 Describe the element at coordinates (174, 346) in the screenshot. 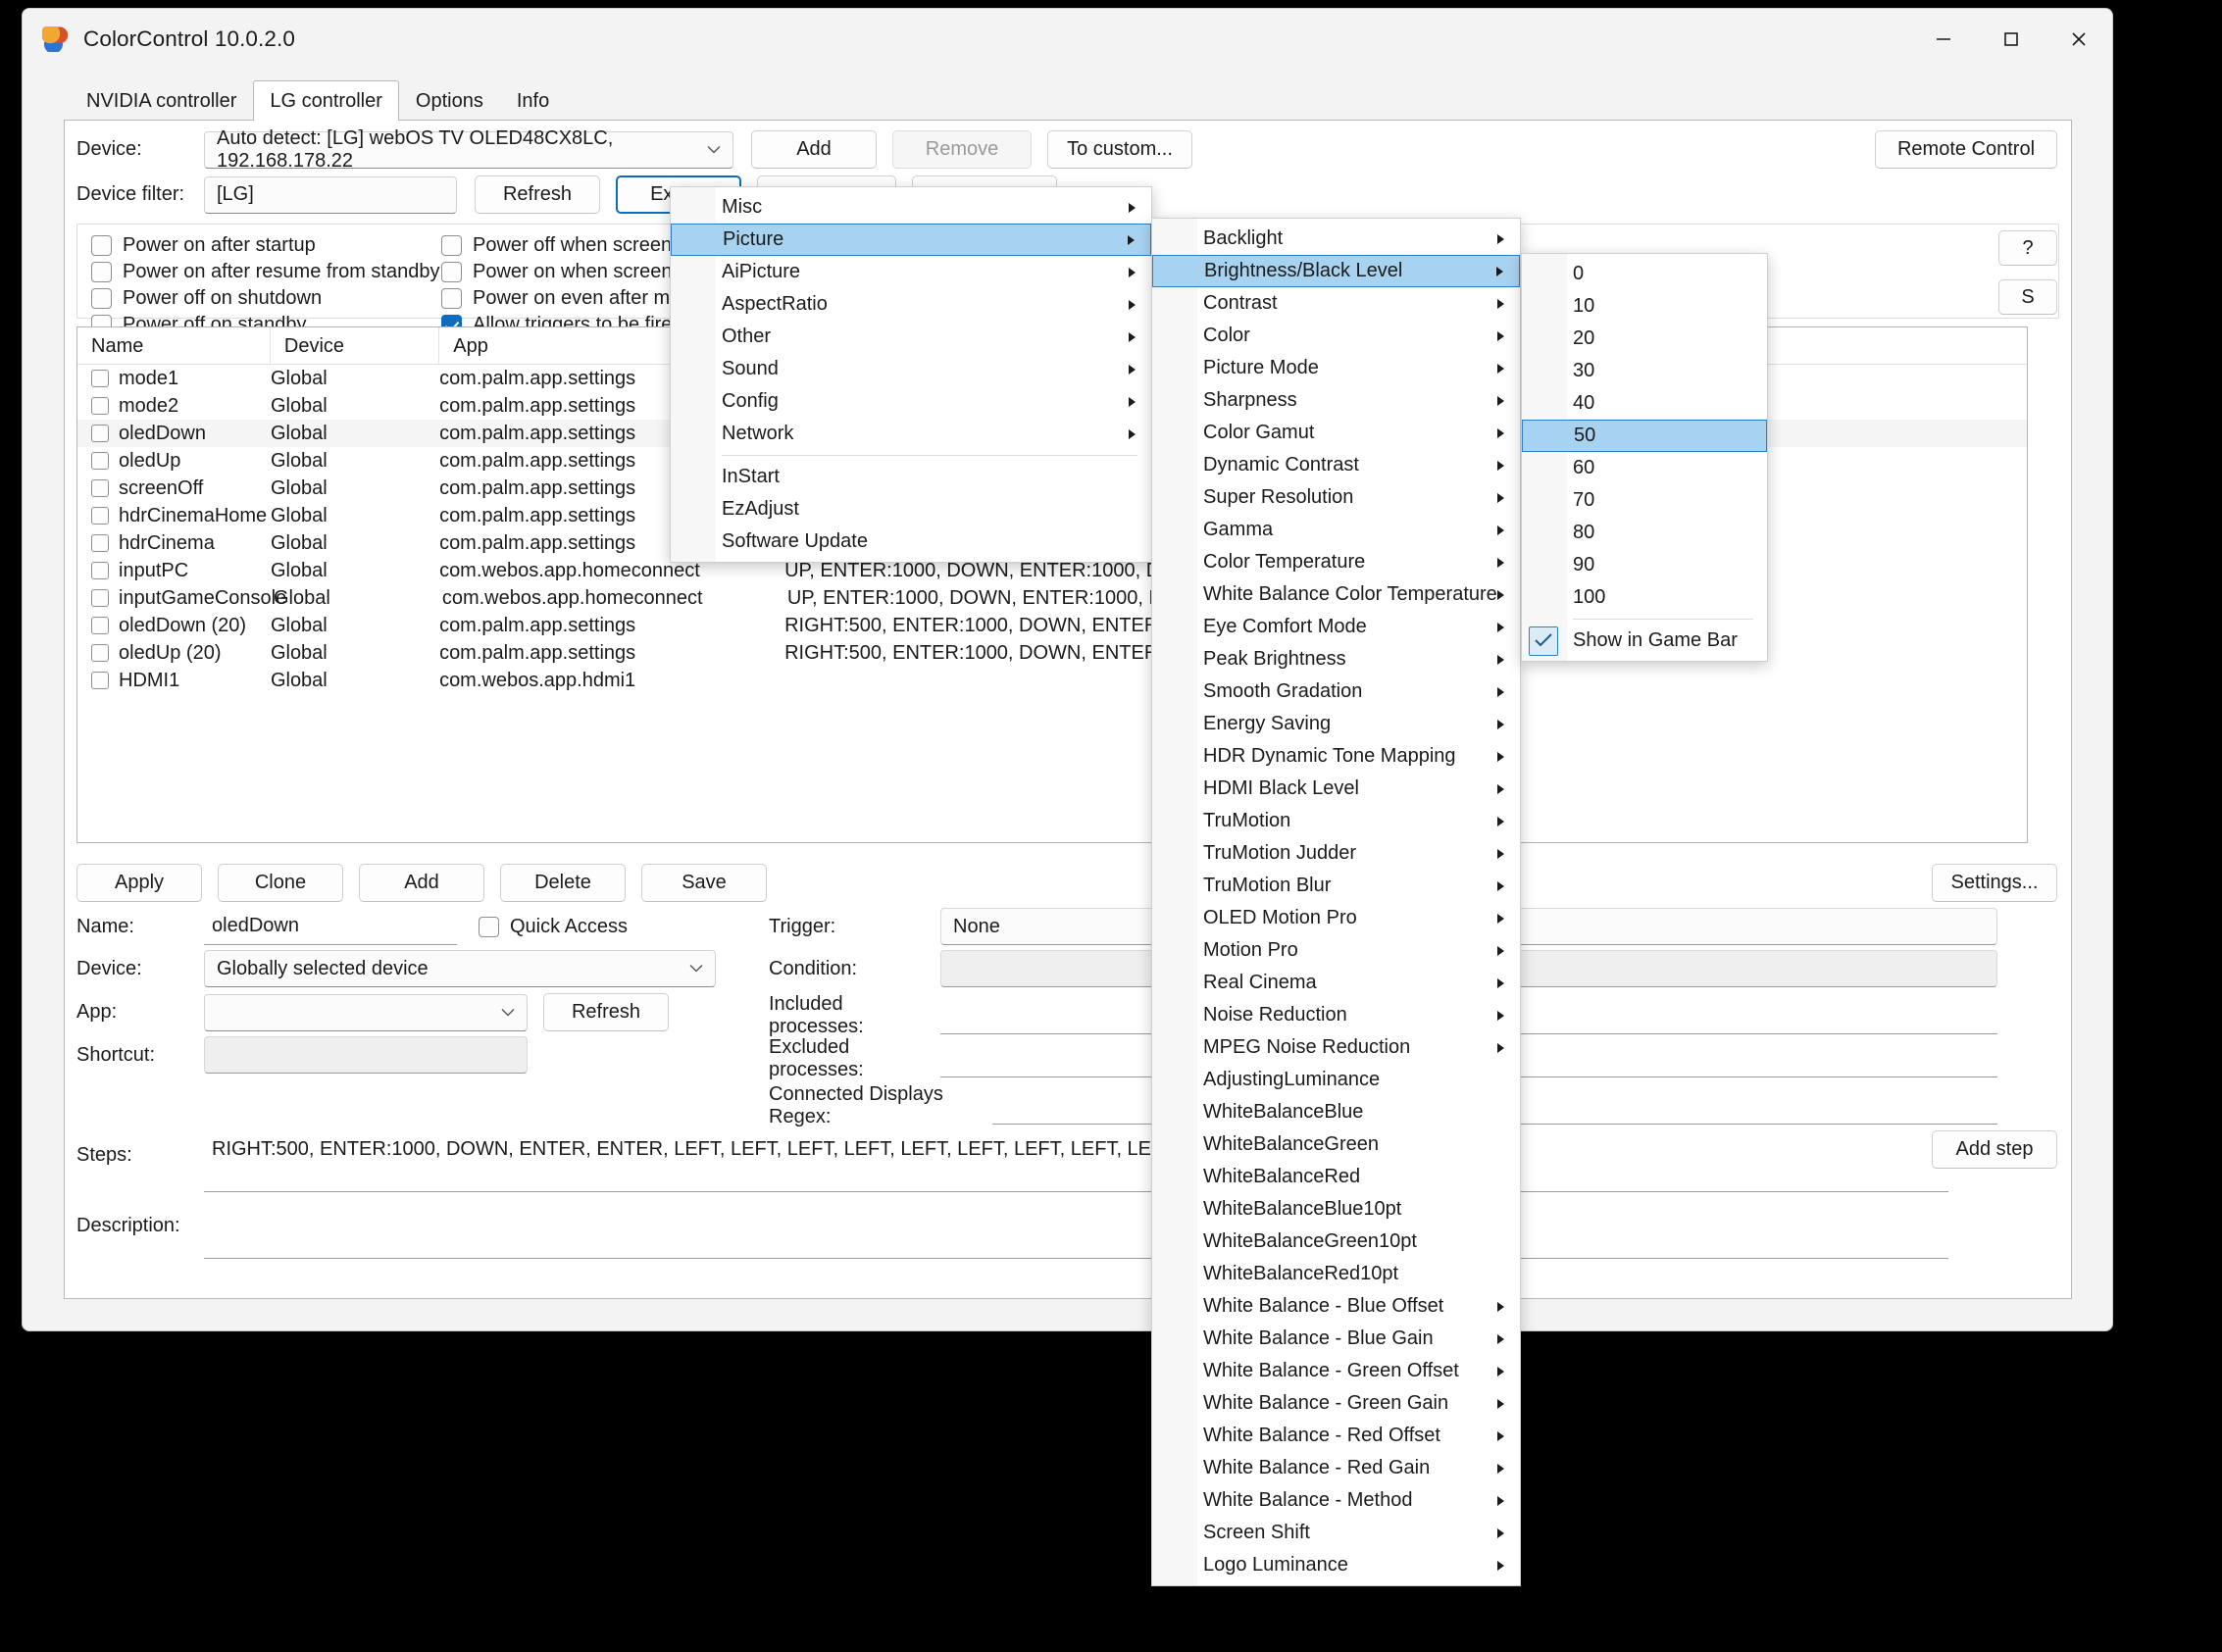

I see `column-header-name: Name` at that location.